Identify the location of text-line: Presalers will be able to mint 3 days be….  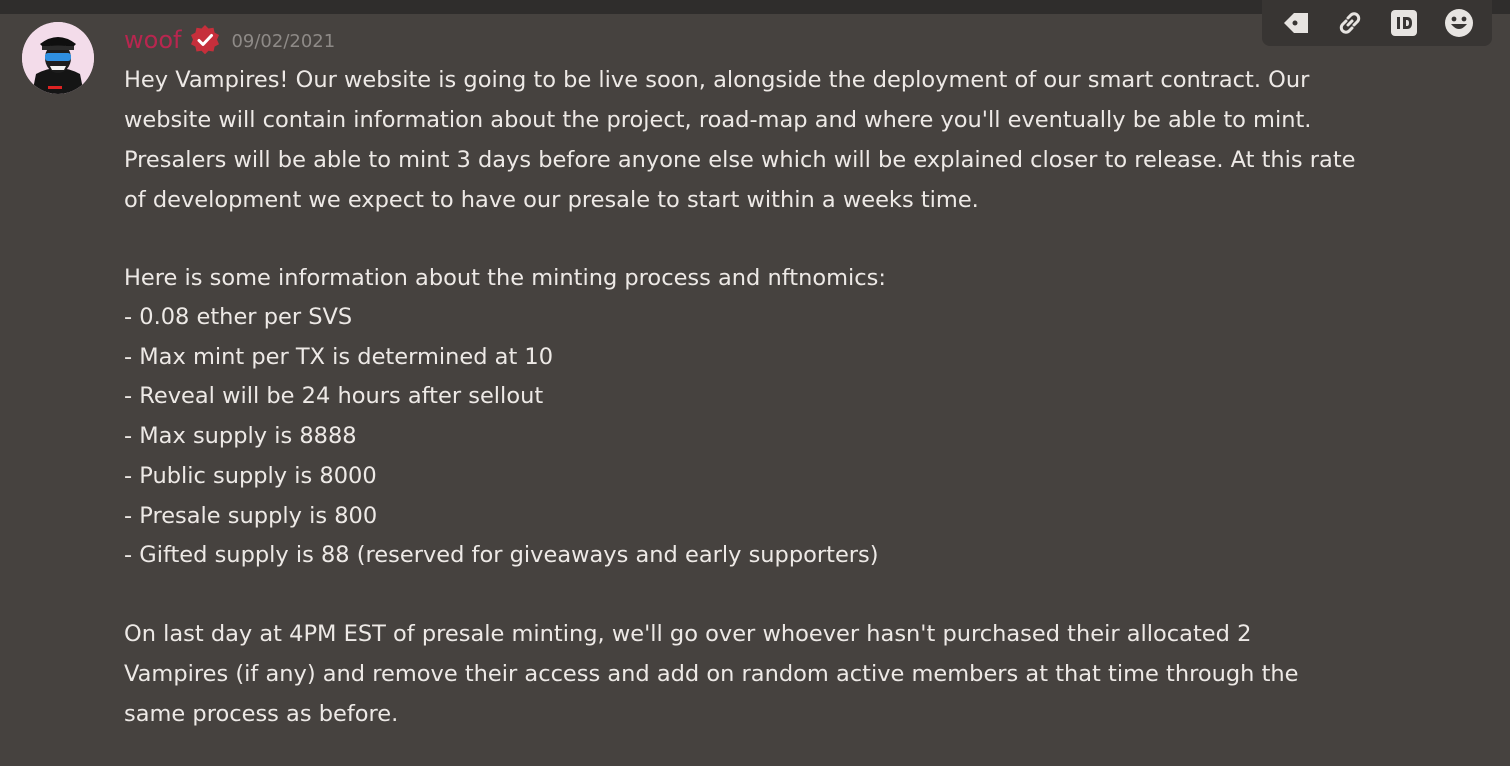
(740, 160).